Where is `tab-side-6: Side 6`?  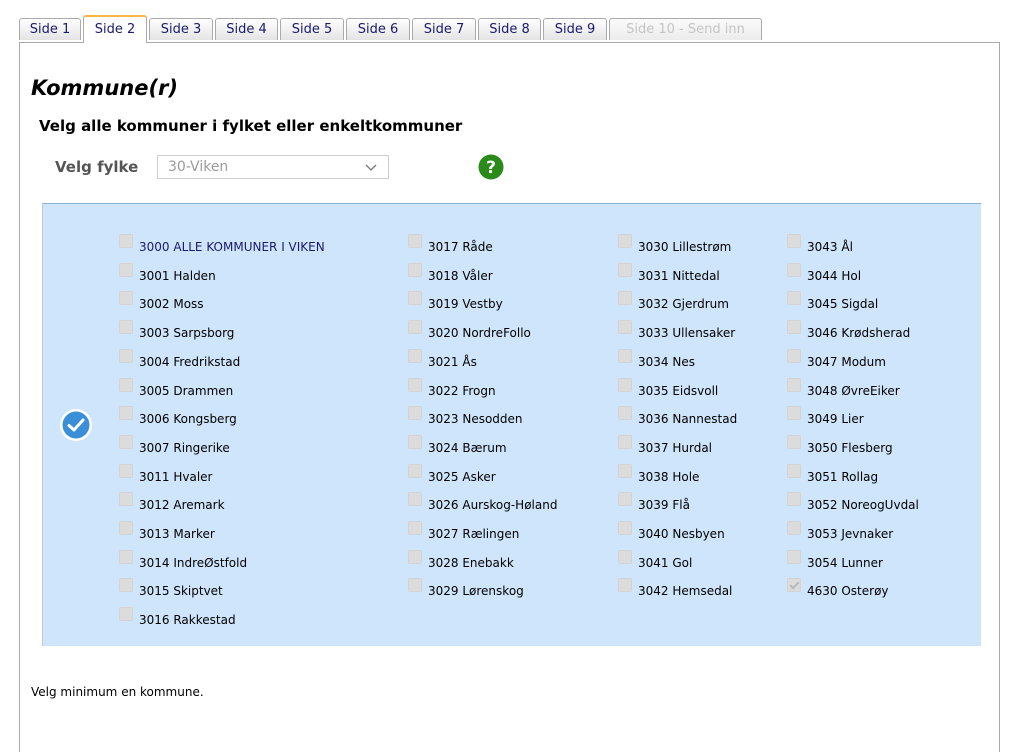
tab-side-6: Side 6 is located at coordinates (378, 29).